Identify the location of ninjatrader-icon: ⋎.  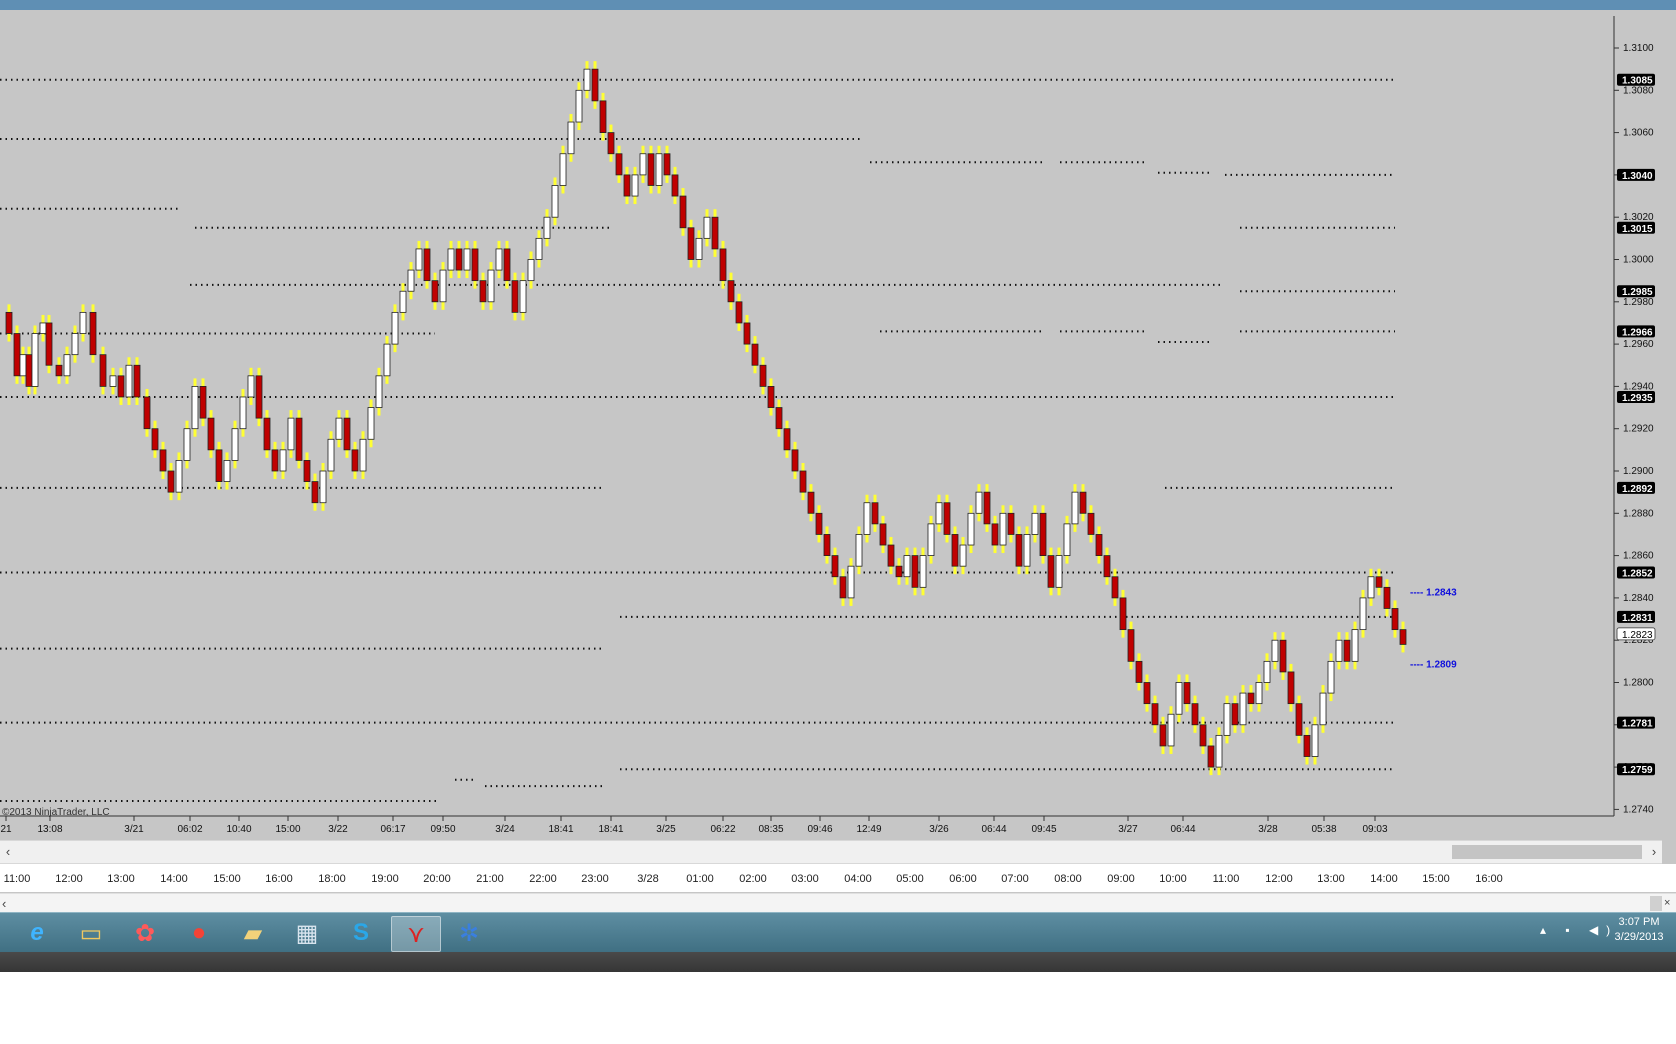
(416, 934).